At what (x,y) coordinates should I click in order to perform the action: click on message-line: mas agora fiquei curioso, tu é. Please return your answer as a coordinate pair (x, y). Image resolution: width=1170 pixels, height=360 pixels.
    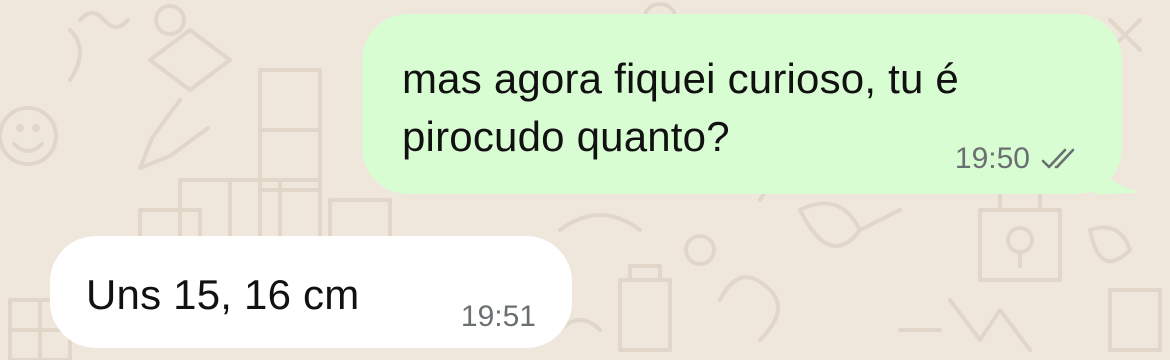
    Looking at the image, I should click on (680, 78).